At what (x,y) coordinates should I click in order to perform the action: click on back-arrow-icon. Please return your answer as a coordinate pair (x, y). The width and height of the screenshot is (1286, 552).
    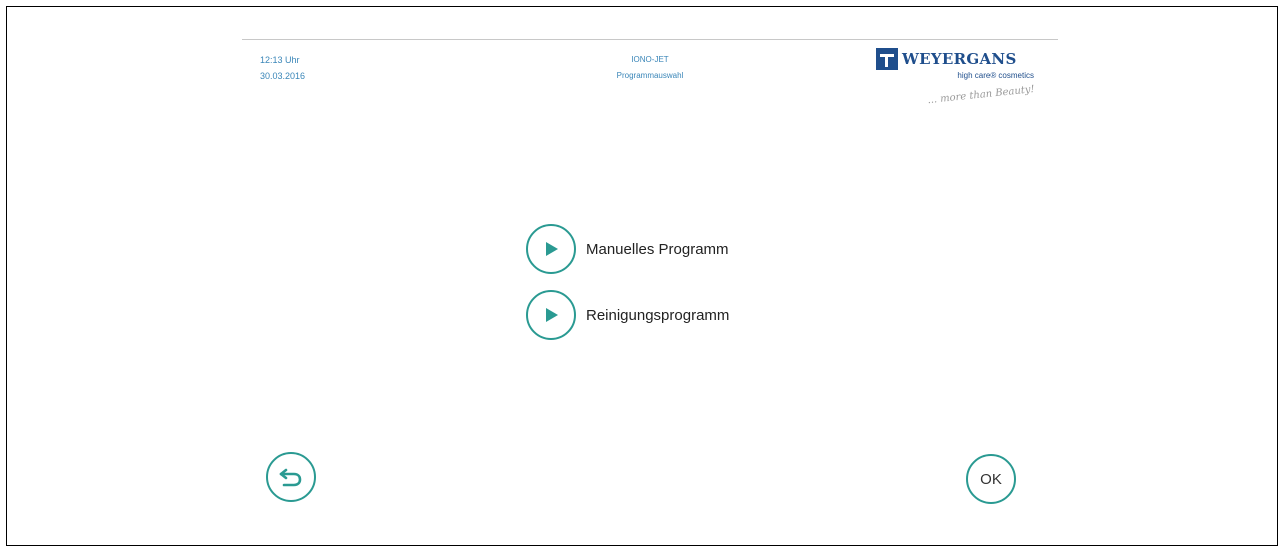
    Looking at the image, I should click on (290, 477).